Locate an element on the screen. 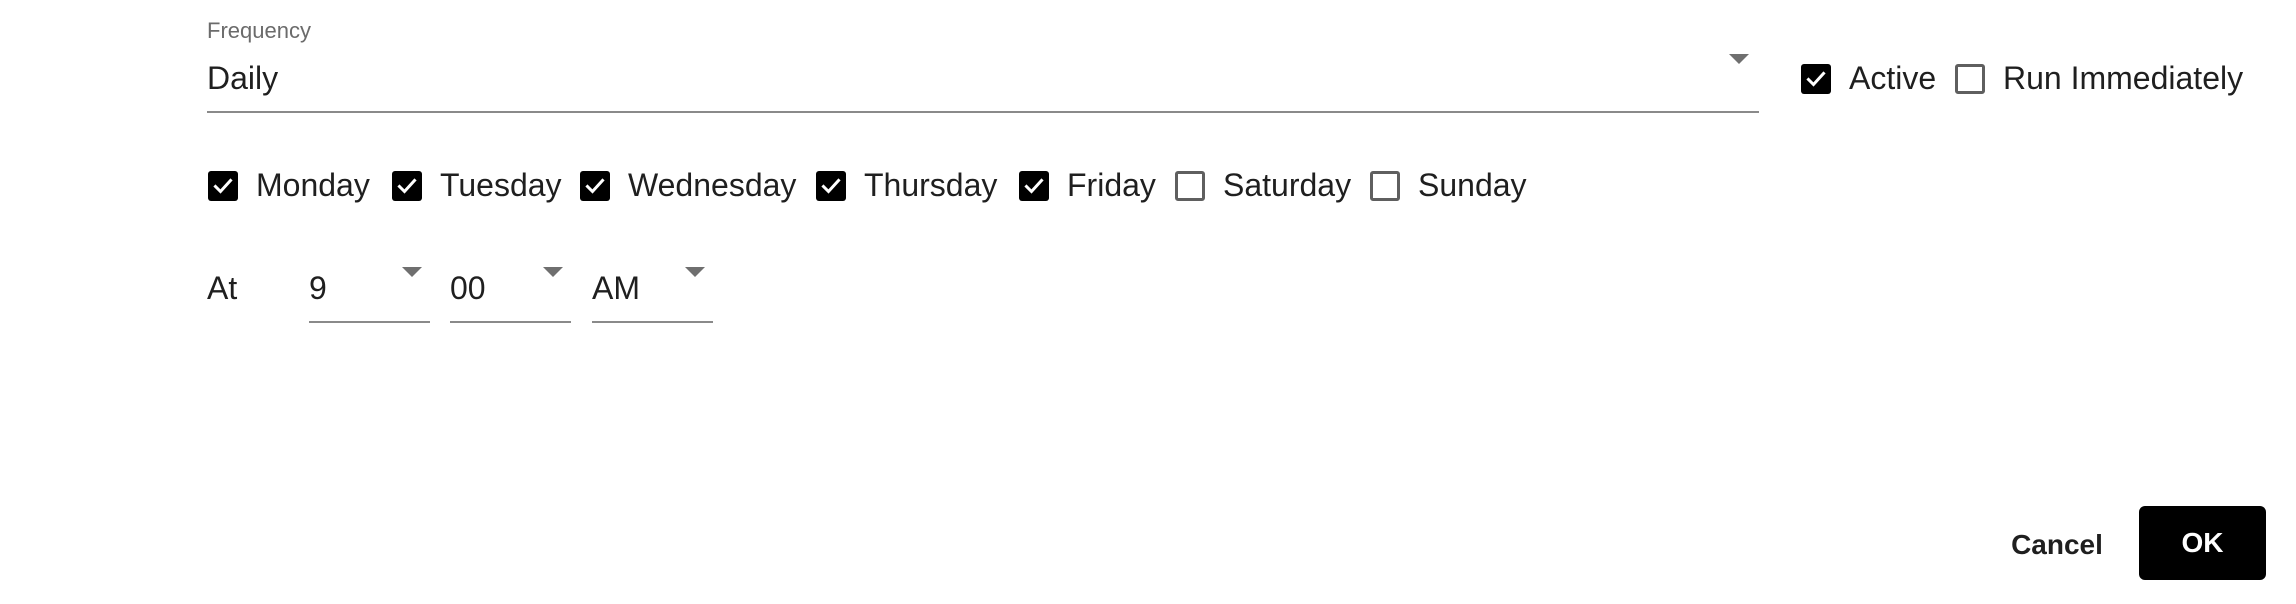  day-checkbox-sunday: Sunday is located at coordinates (1448, 185).